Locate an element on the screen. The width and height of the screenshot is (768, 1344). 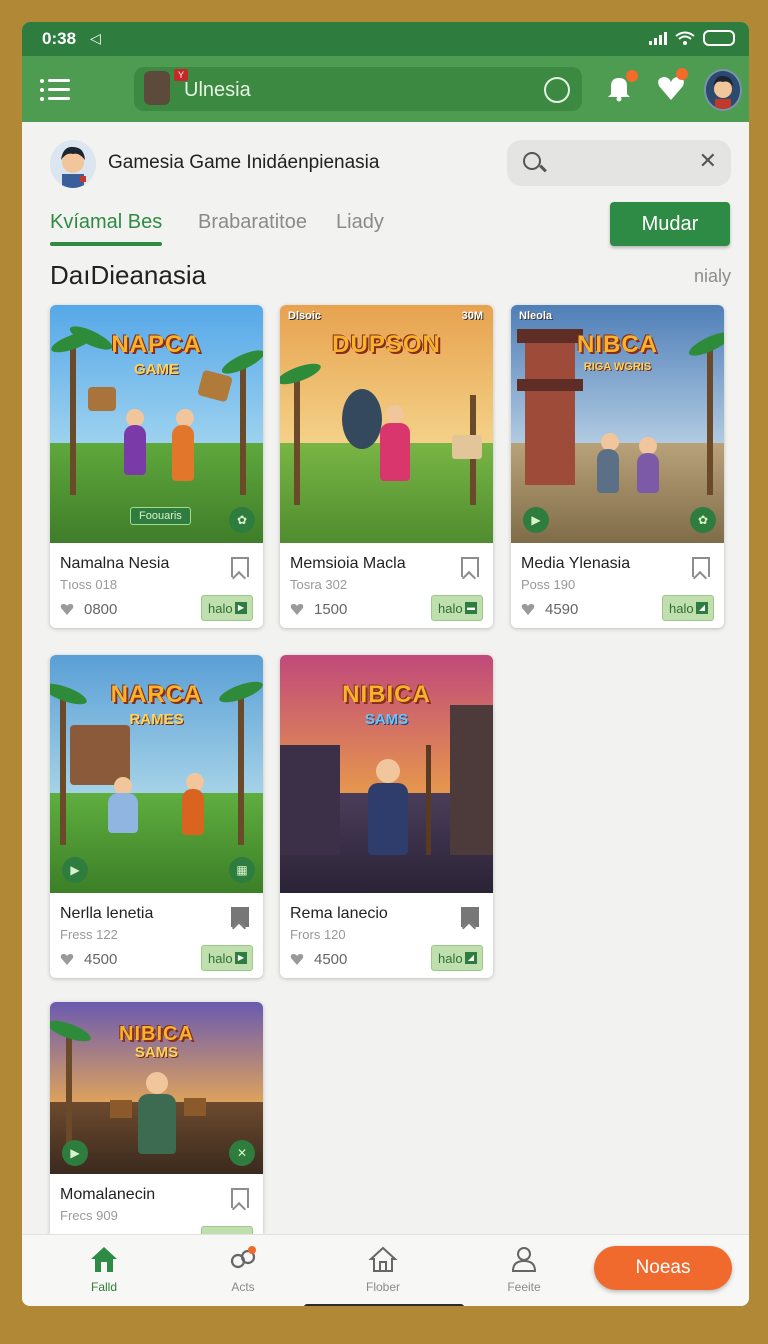
profile-icon is located at coordinates (524, 1259).